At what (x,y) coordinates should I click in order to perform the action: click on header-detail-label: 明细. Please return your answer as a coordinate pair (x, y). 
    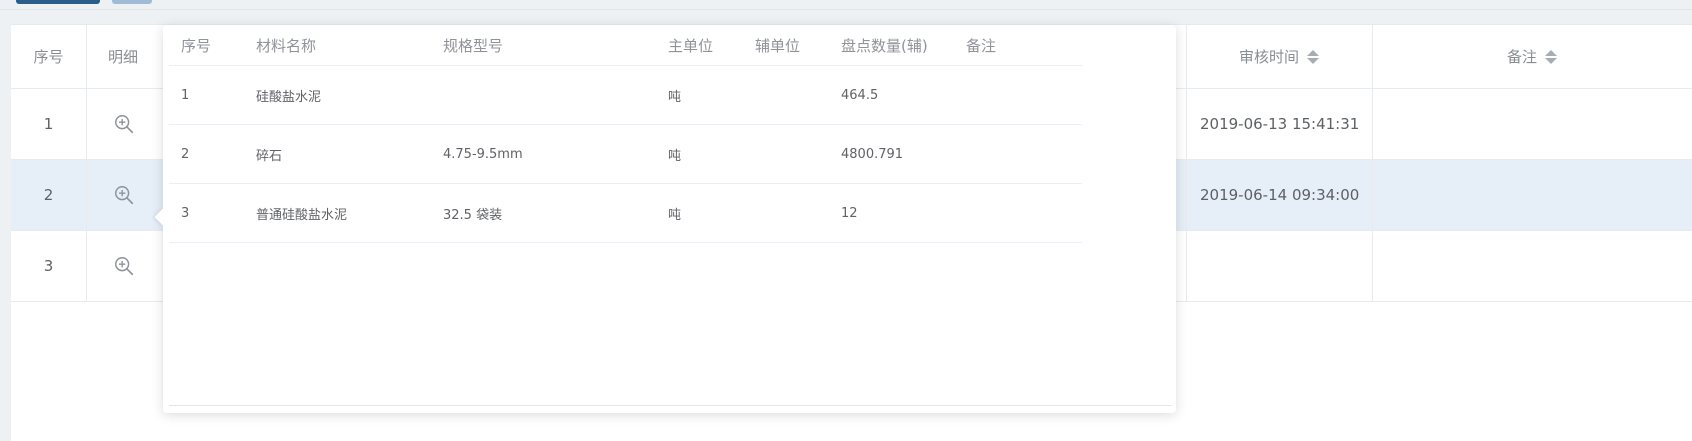
    Looking at the image, I should click on (123, 57).